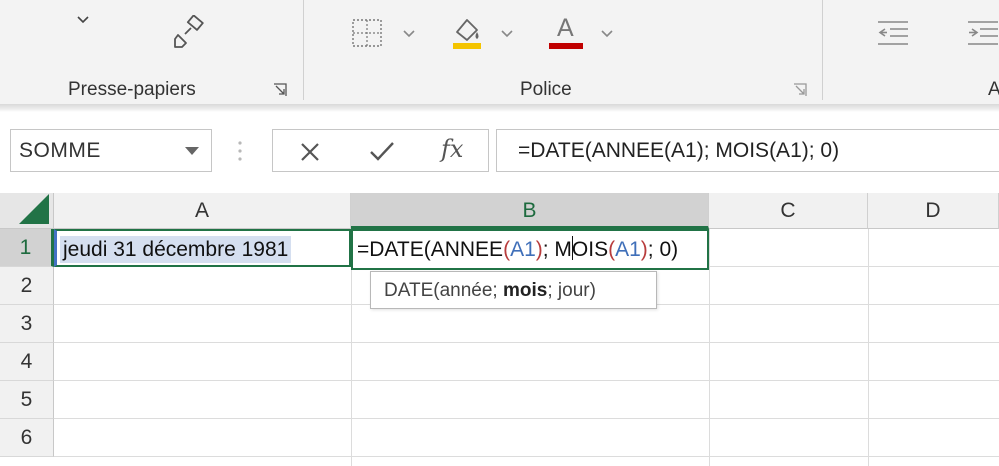  Describe the element at coordinates (982, 33) in the screenshot. I see `increase-indent-icon` at that location.